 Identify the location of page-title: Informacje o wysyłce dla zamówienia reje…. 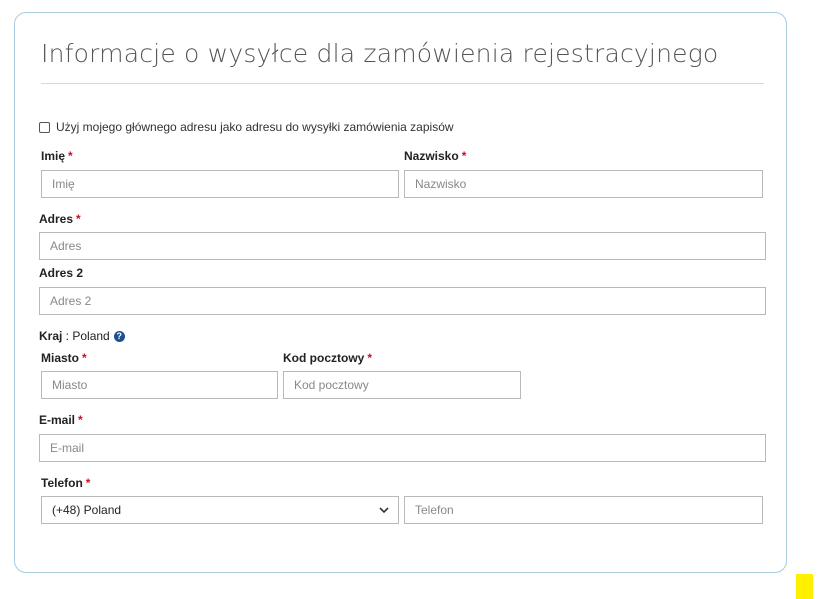
(380, 53).